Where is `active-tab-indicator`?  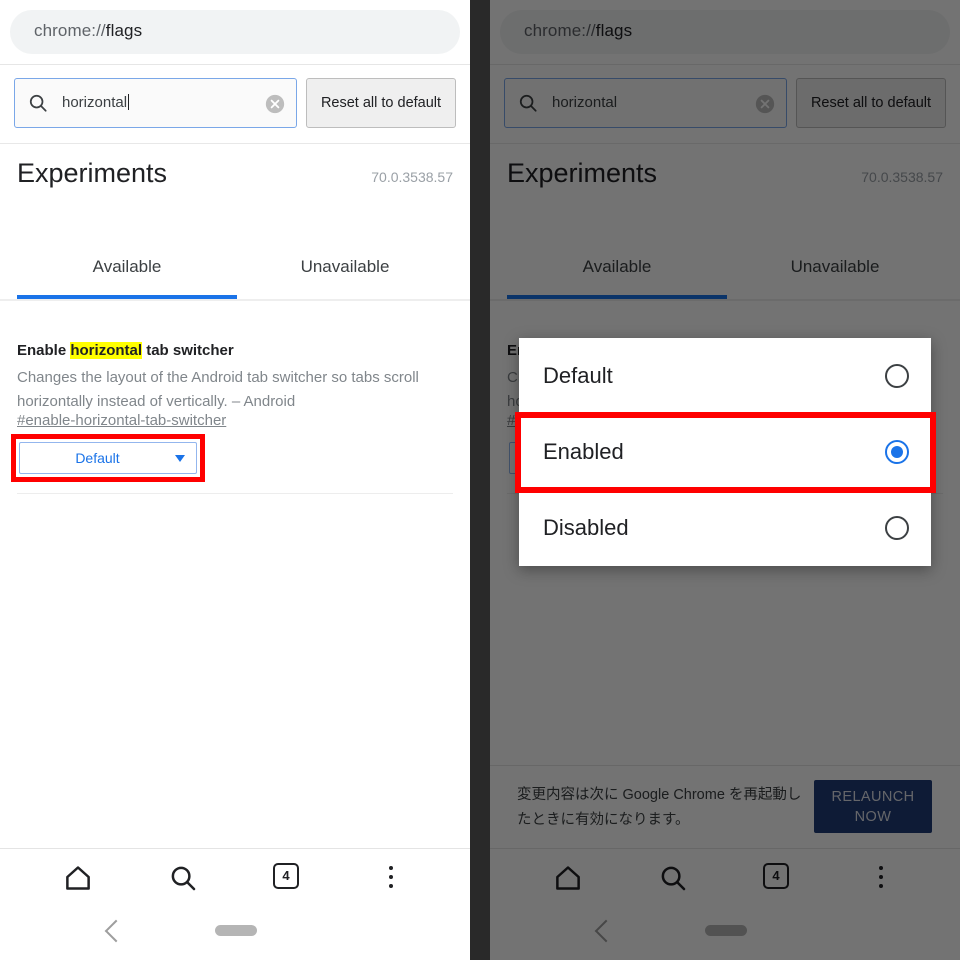 active-tab-indicator is located at coordinates (127, 297).